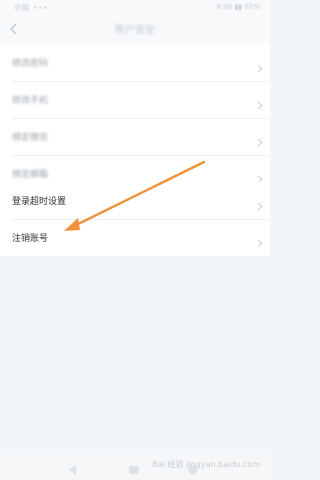 The width and height of the screenshot is (320, 480). What do you see at coordinates (135, 62) in the screenshot?
I see `setting-row-change-password: 修改密码` at bounding box center [135, 62].